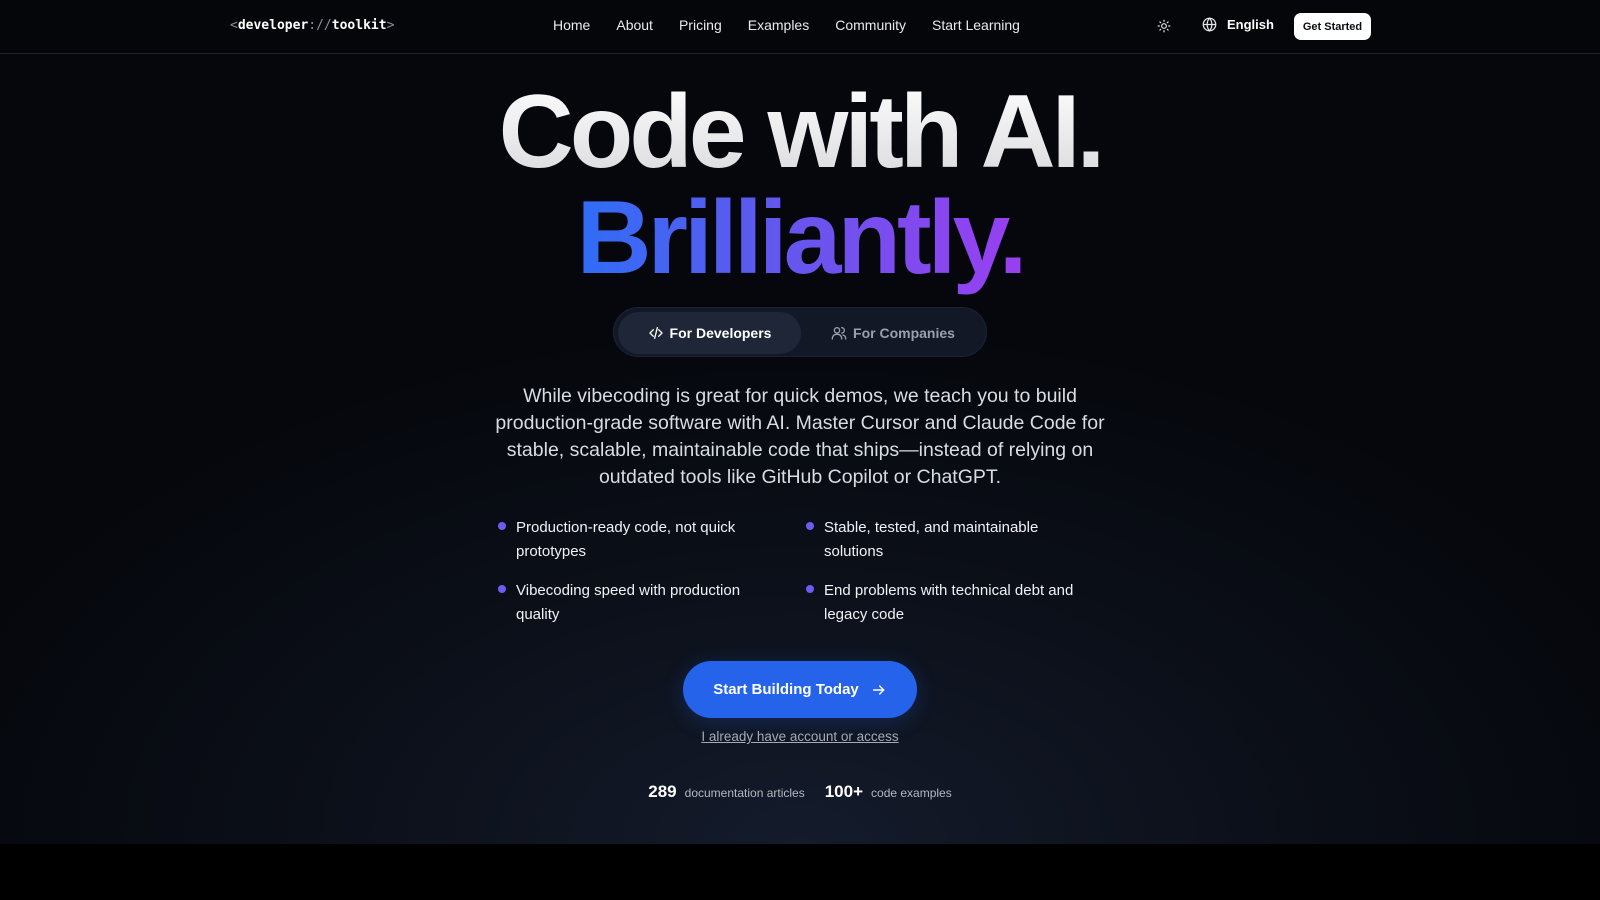 The height and width of the screenshot is (900, 1600). I want to click on hero-title-line1: Code with AI., so click(800, 132).